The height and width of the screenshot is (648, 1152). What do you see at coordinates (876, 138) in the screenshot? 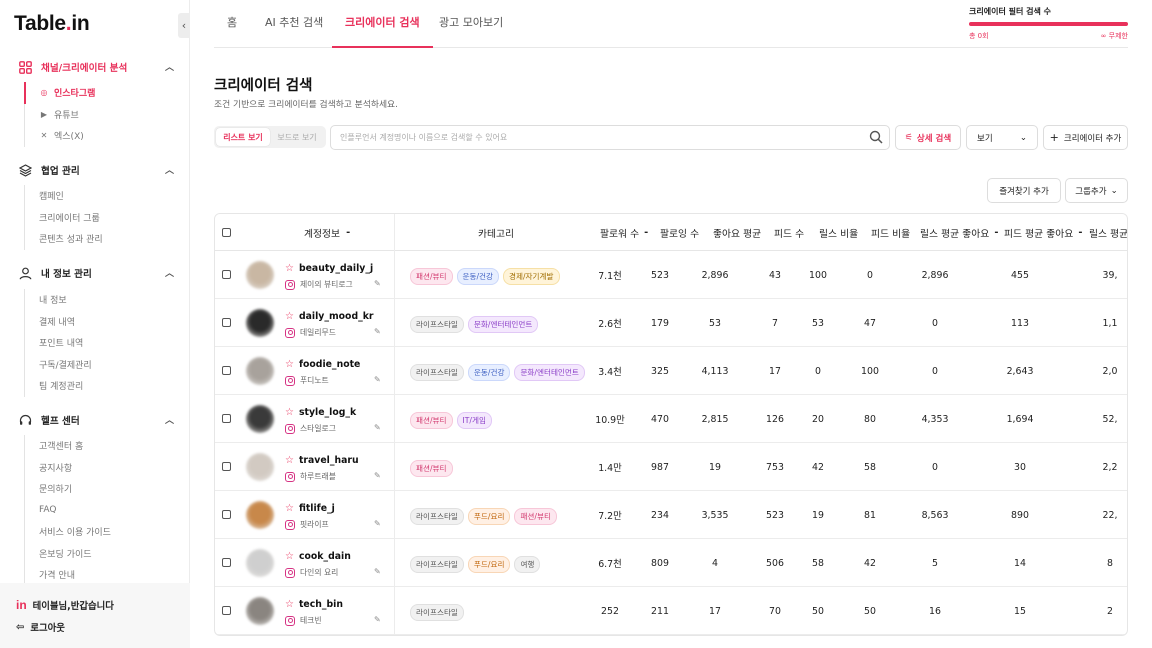
I see `search-icon` at bounding box center [876, 138].